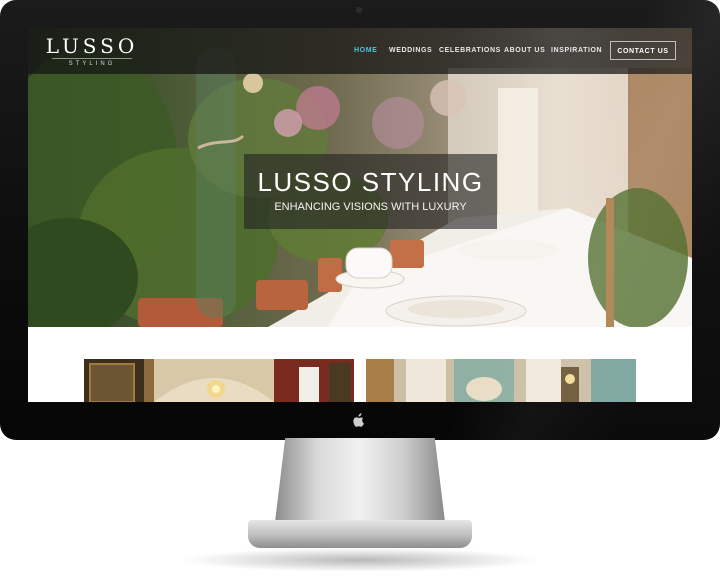 This screenshot has height=580, width=720. I want to click on gallery-thumbnail-ballroom, so click(219, 380).